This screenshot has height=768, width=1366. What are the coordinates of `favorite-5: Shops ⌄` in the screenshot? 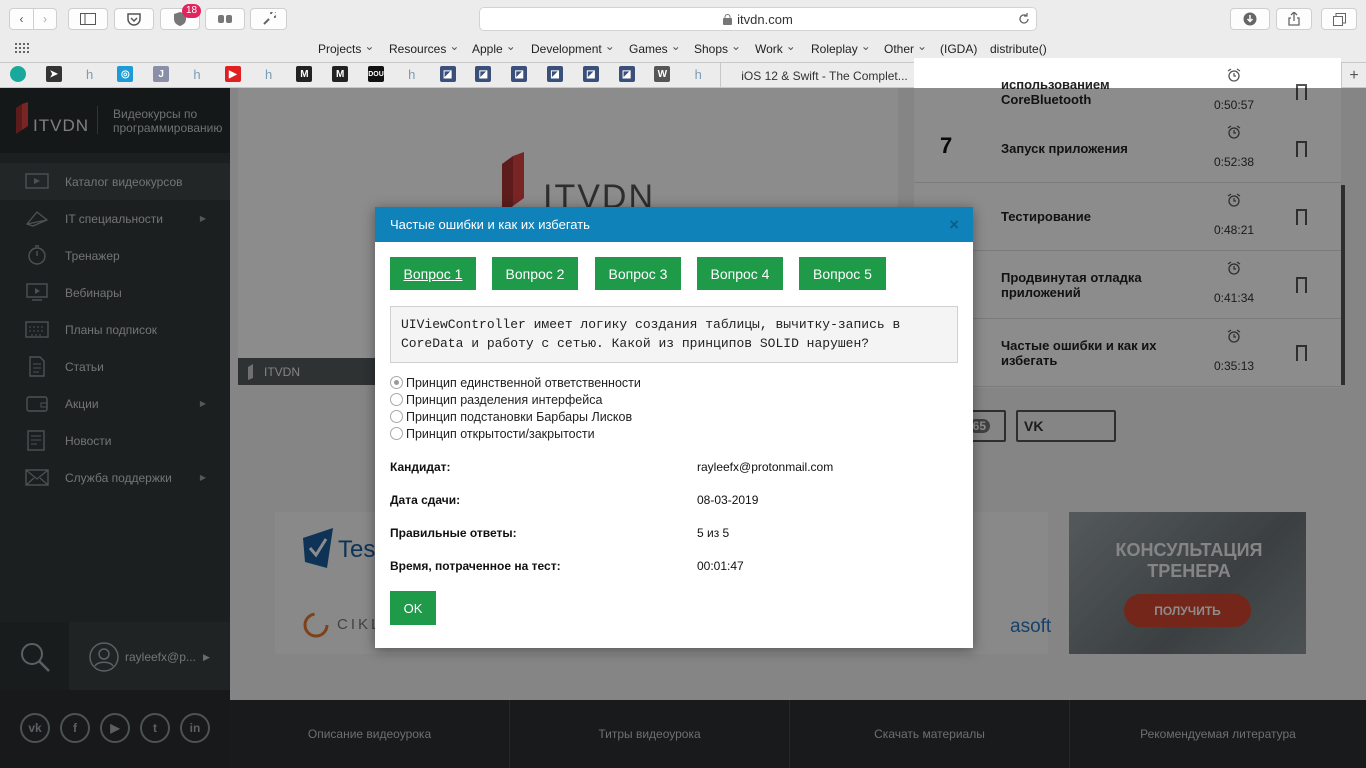 It's located at (717, 48).